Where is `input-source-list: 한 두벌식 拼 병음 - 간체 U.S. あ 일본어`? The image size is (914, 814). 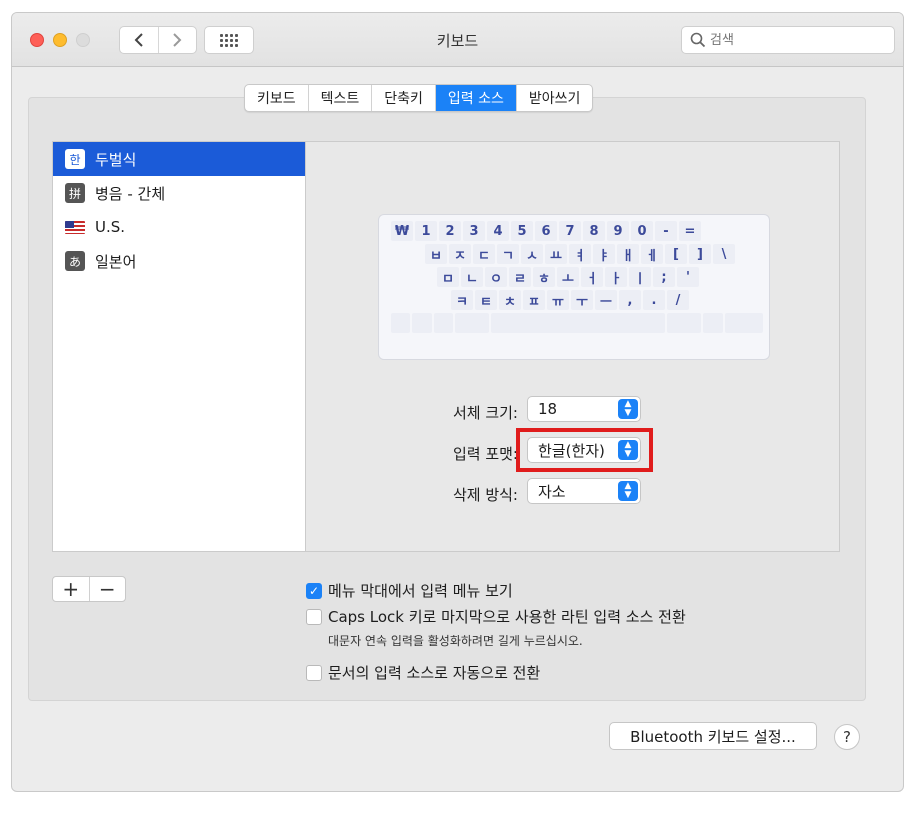
input-source-list: 한 두벌식 拼 병음 - 간체 U.S. あ 일본어 is located at coordinates (179, 346).